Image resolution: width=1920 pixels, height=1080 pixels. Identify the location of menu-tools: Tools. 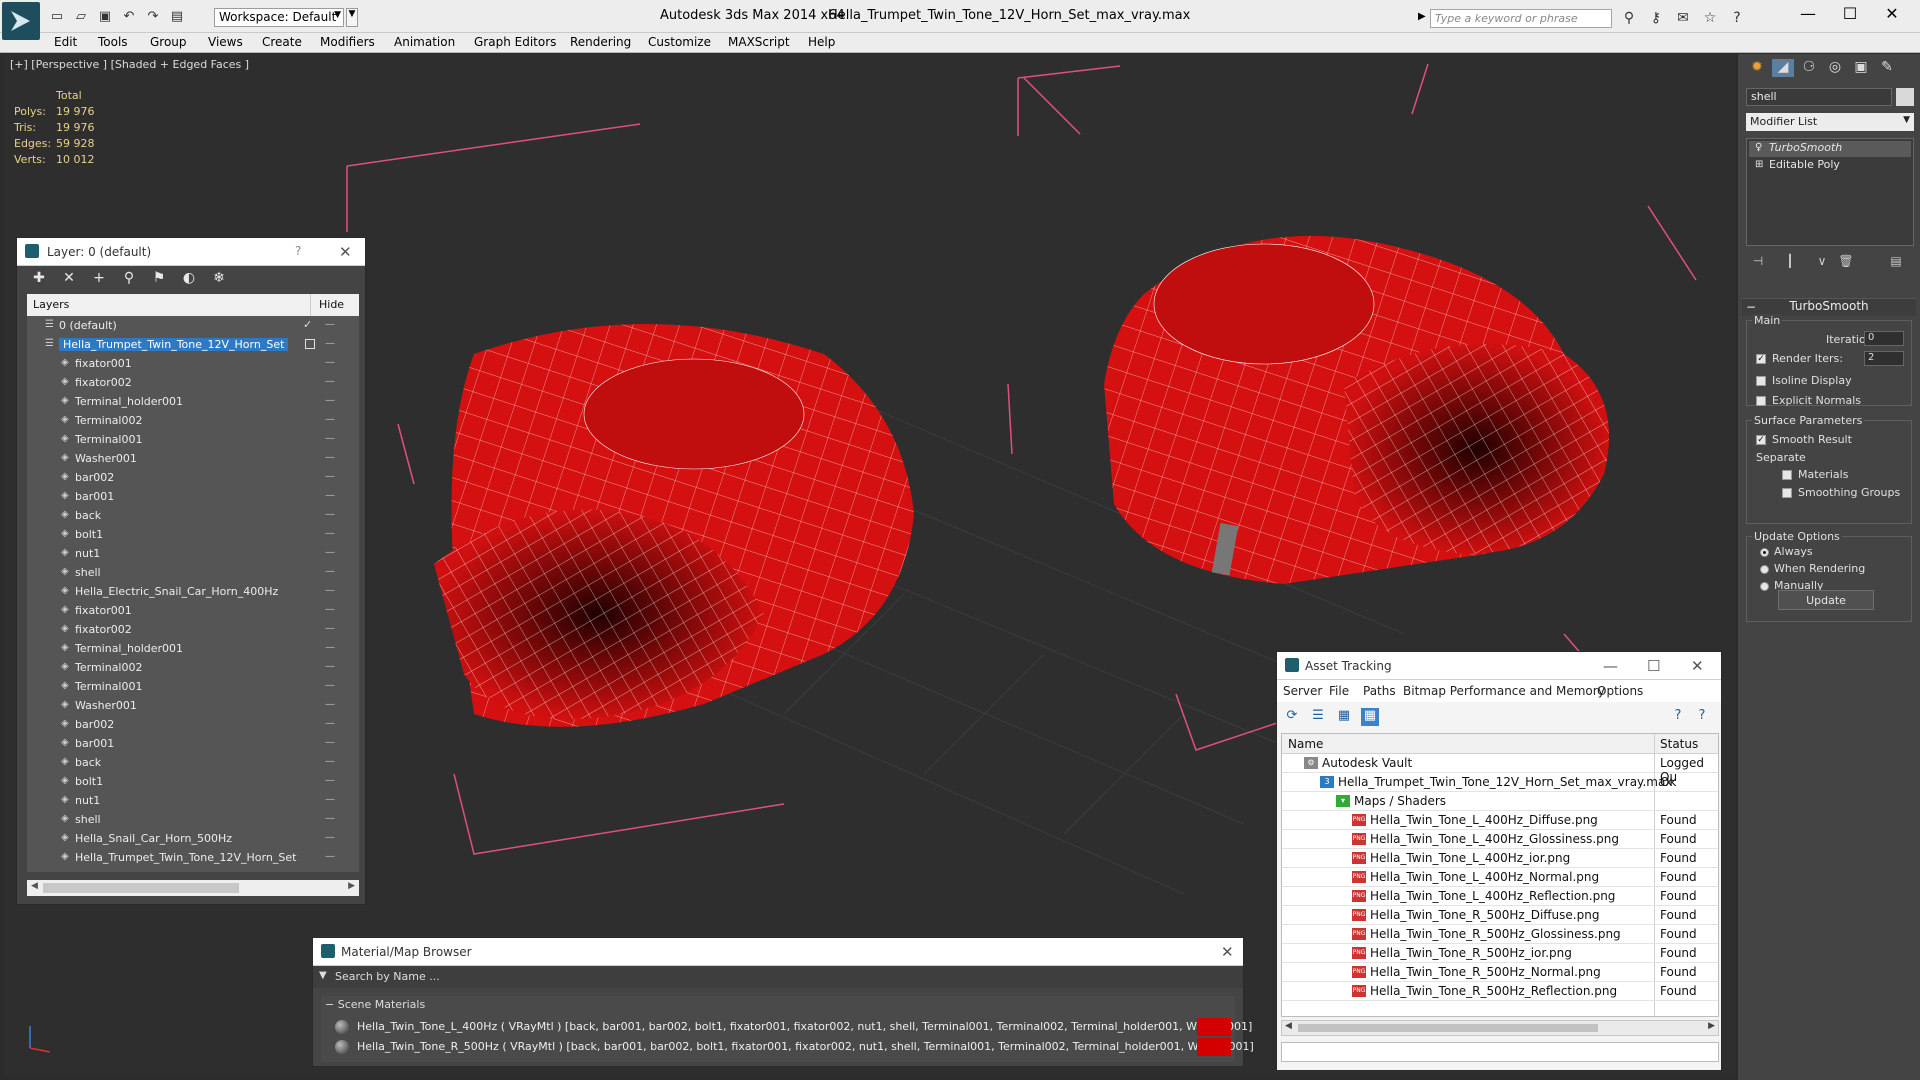
(113, 42).